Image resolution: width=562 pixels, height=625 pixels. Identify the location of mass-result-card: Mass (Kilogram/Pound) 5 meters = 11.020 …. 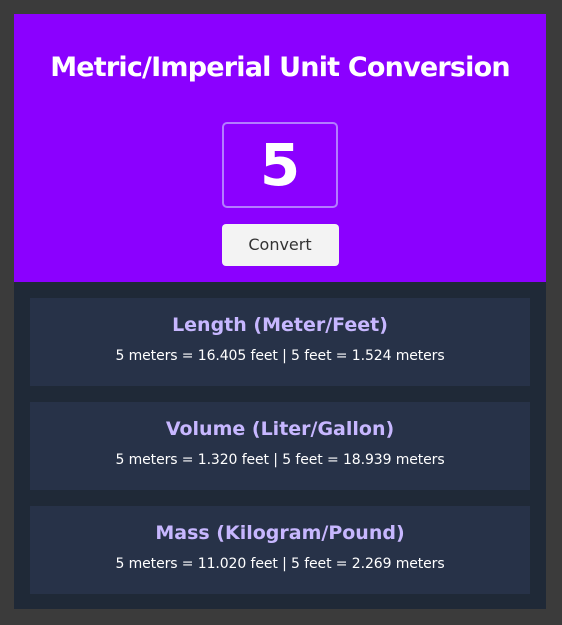
(280, 550).